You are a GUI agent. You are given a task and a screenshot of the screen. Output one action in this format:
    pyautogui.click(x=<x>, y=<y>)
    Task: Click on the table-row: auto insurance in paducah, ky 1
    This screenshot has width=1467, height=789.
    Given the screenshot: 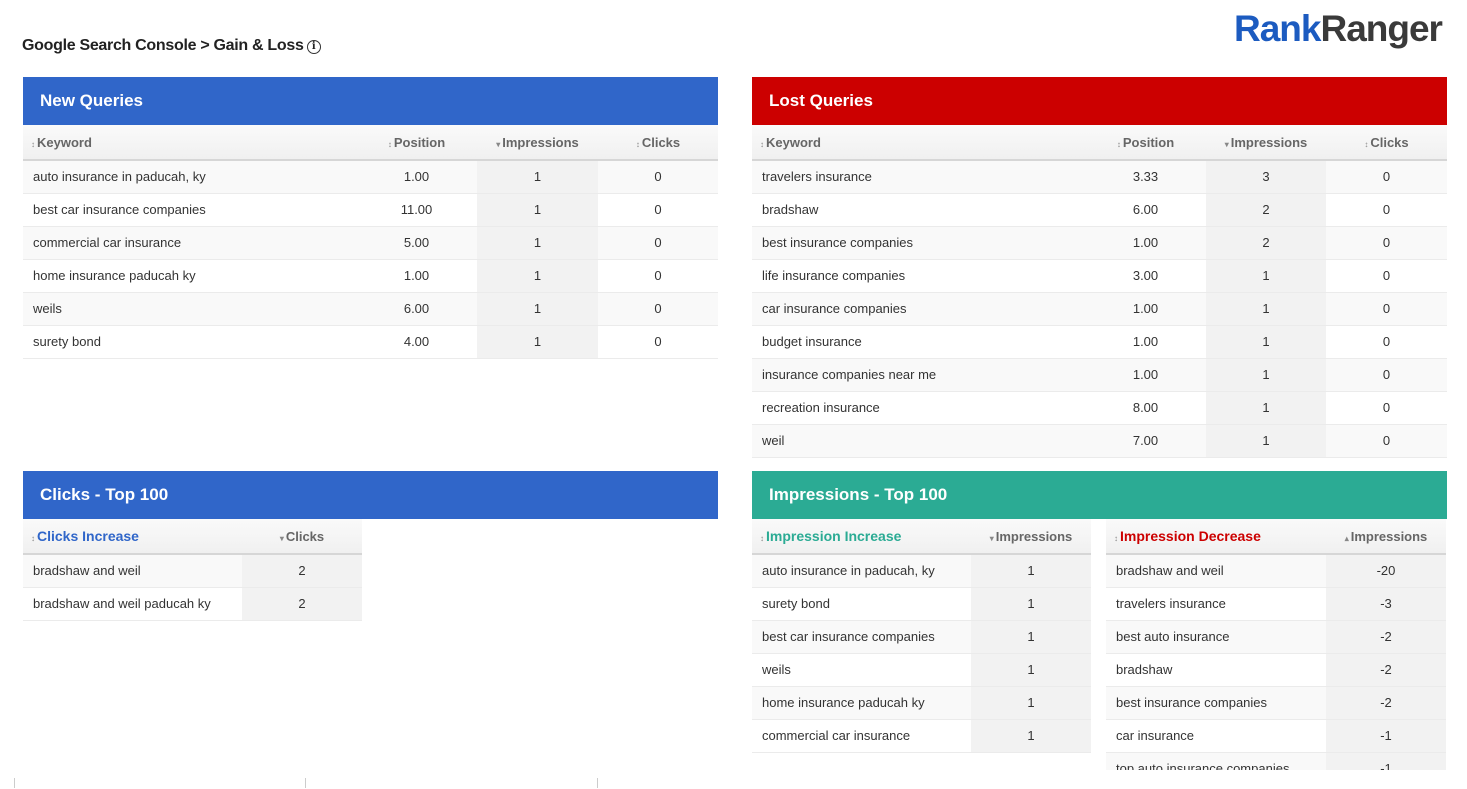 What is the action you would take?
    pyautogui.click(x=921, y=571)
    